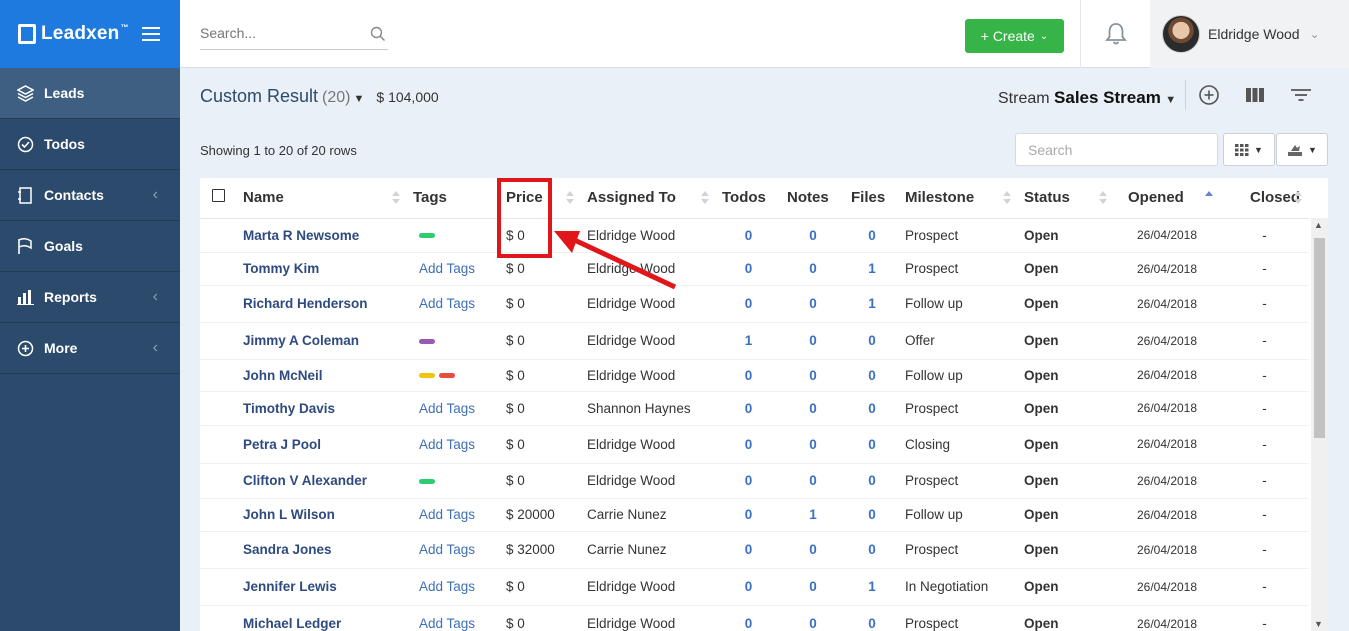 The image size is (1349, 631). Describe the element at coordinates (90, 246) in the screenshot. I see `sidebar-item-goals: Goals` at that location.